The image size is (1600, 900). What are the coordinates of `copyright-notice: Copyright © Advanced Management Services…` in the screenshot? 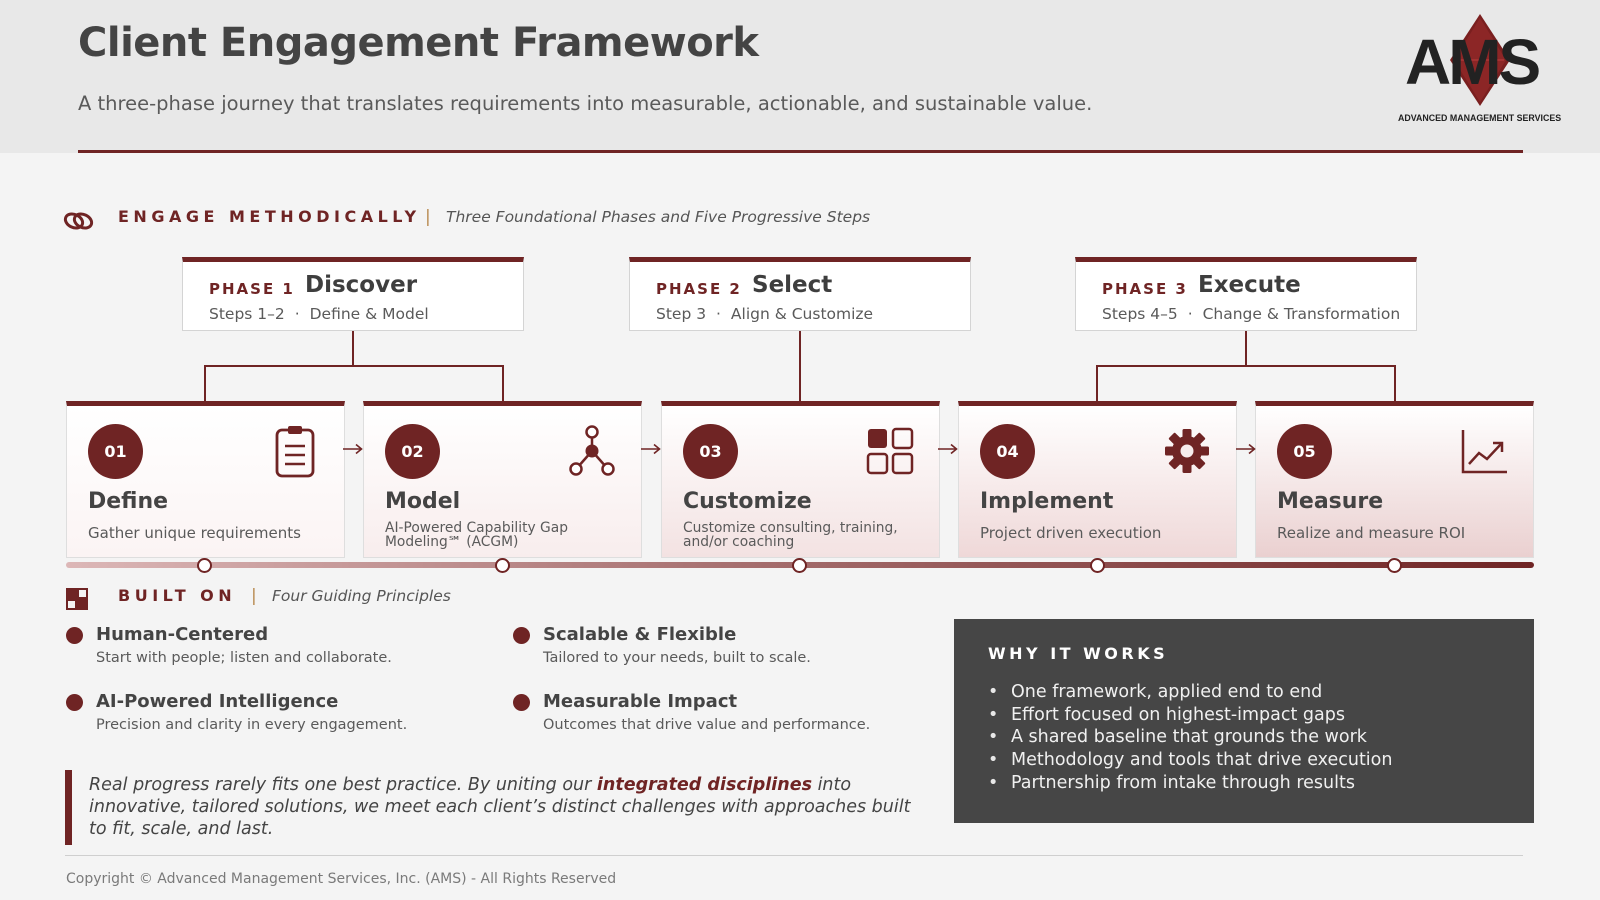 It's located at (341, 879).